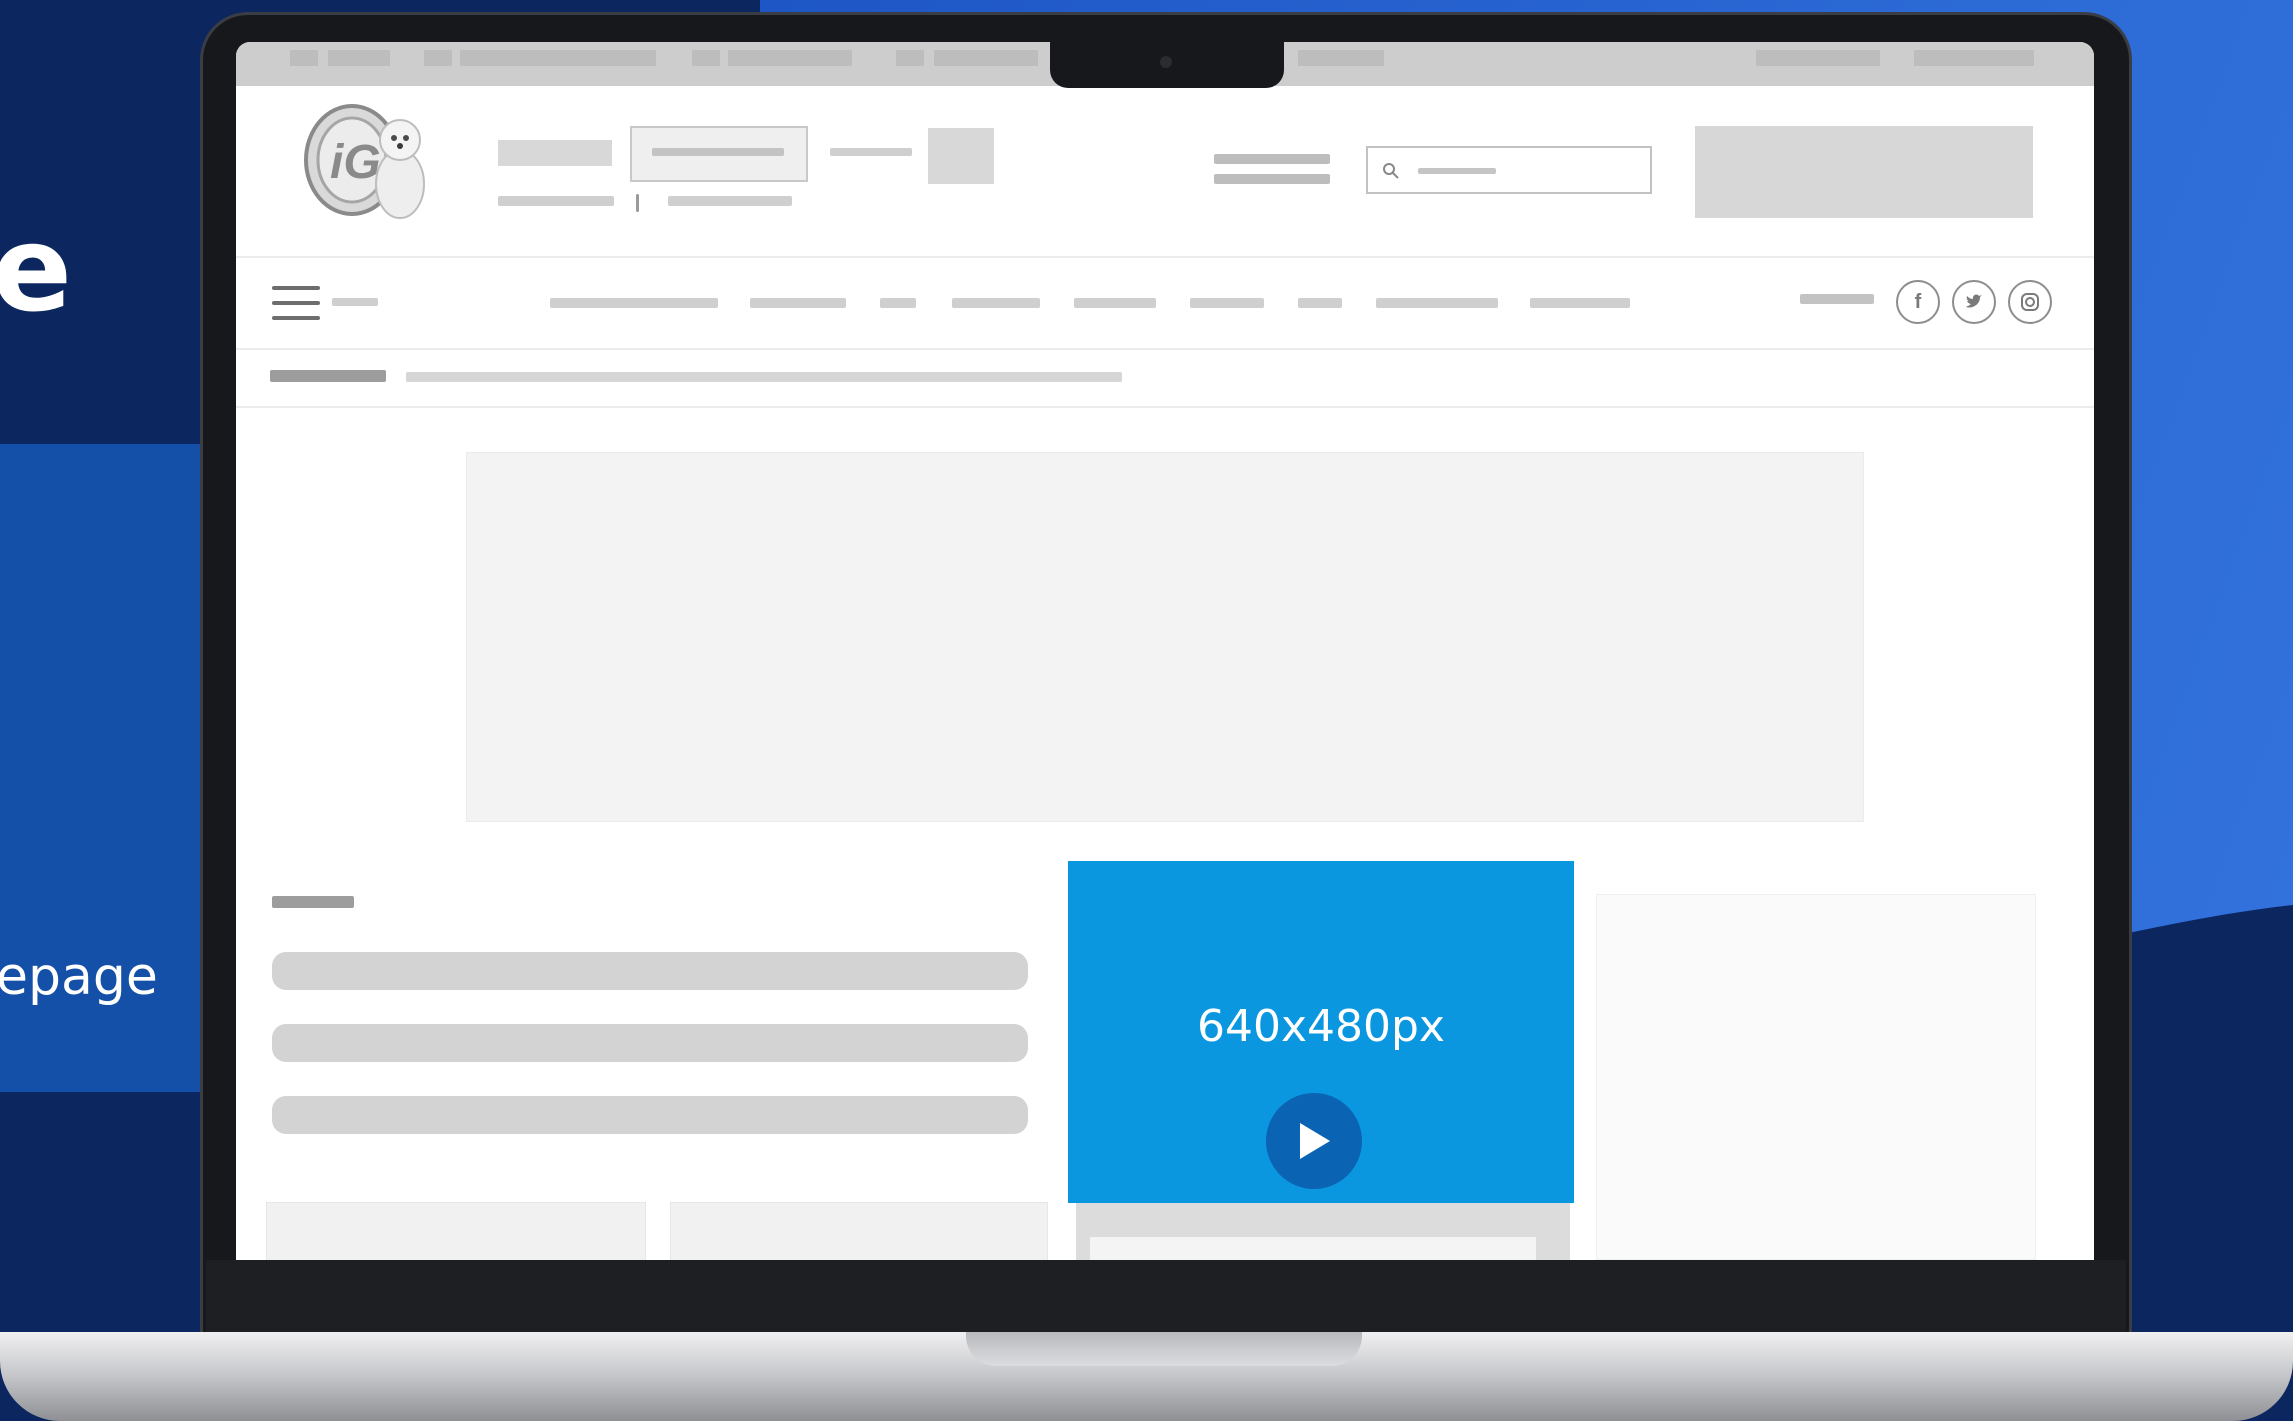  What do you see at coordinates (1837, 299) in the screenshot?
I see `social-label` at bounding box center [1837, 299].